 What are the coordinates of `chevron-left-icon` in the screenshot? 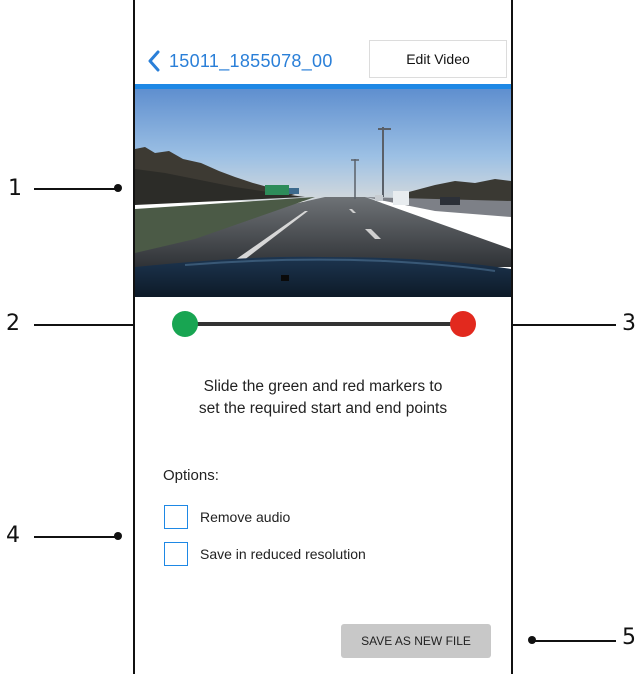 It's located at (154, 61).